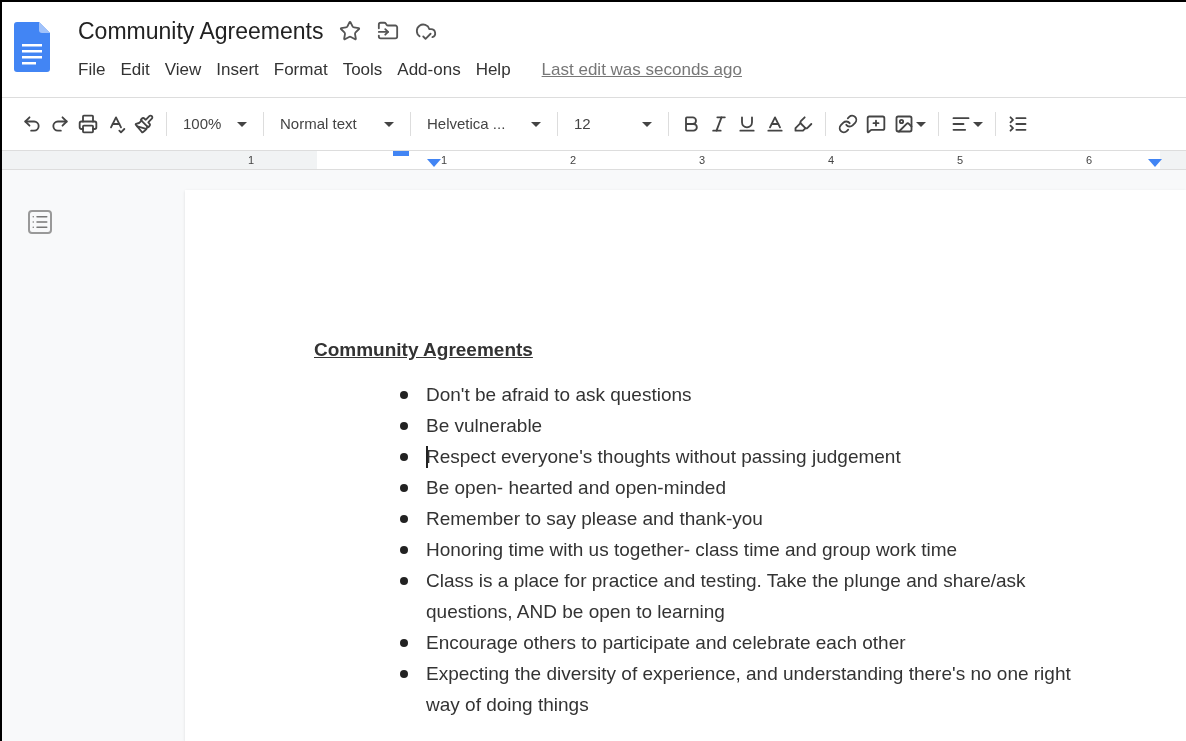 The image size is (1186, 741). Describe the element at coordinates (32, 47) in the screenshot. I see `docs-logo-icon` at that location.